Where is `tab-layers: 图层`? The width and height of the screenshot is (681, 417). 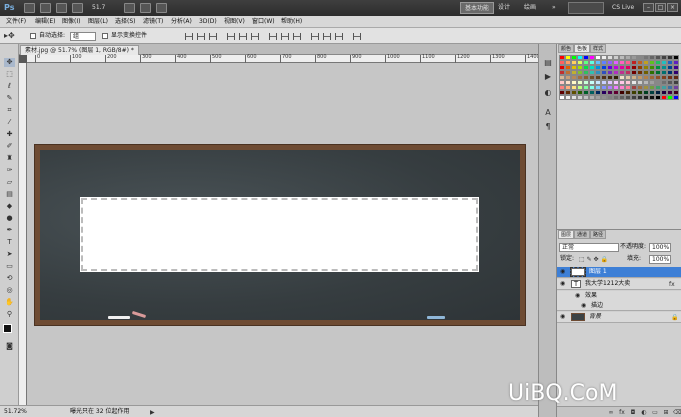 tab-layers: 图层 is located at coordinates (566, 234).